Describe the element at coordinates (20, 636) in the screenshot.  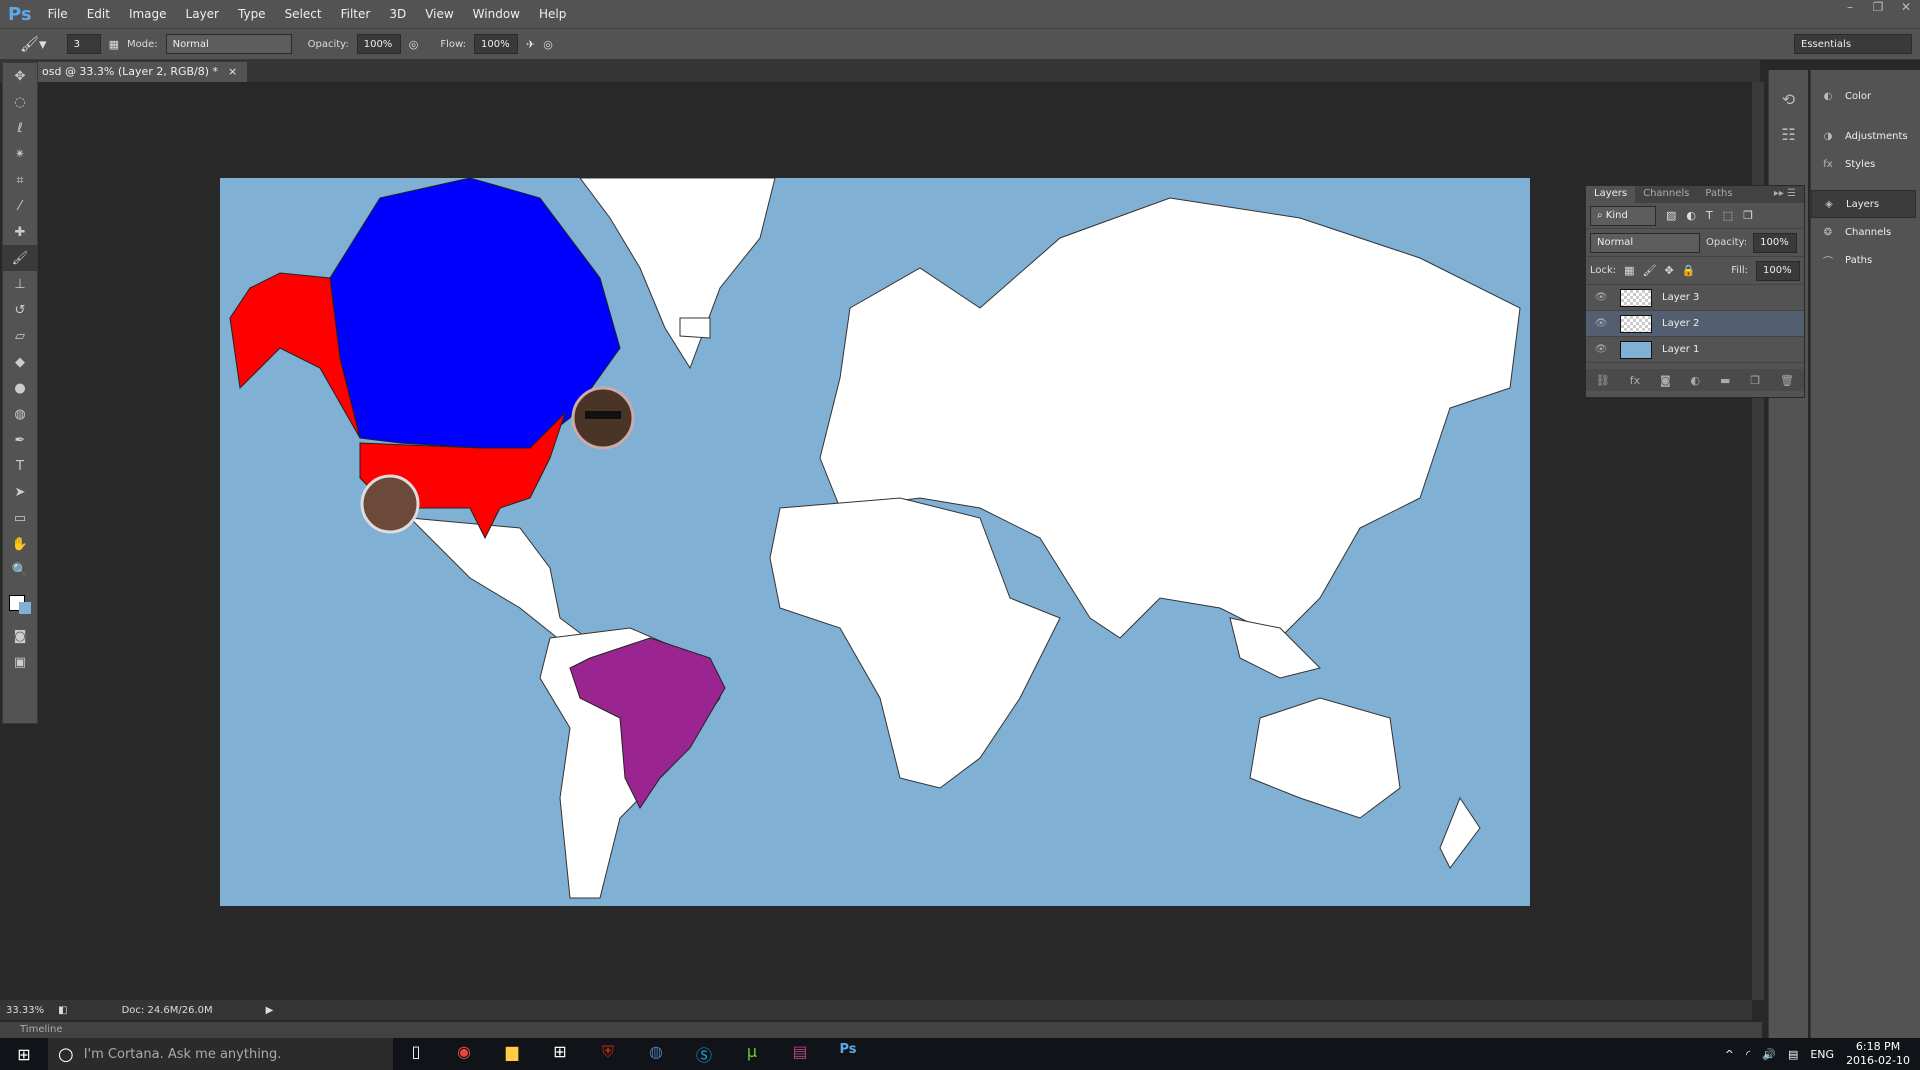
I see `quick-mask-icon: ◙` at that location.